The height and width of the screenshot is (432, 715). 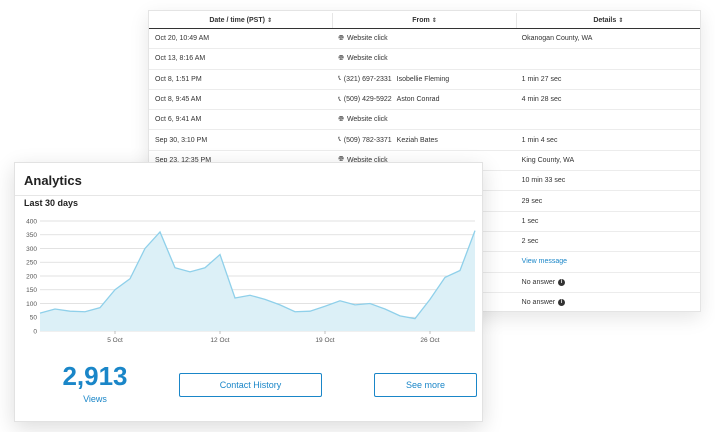 I want to click on table-row: Oct 13, 8:16 AM 🌐︎ Website click, so click(x=424, y=59).